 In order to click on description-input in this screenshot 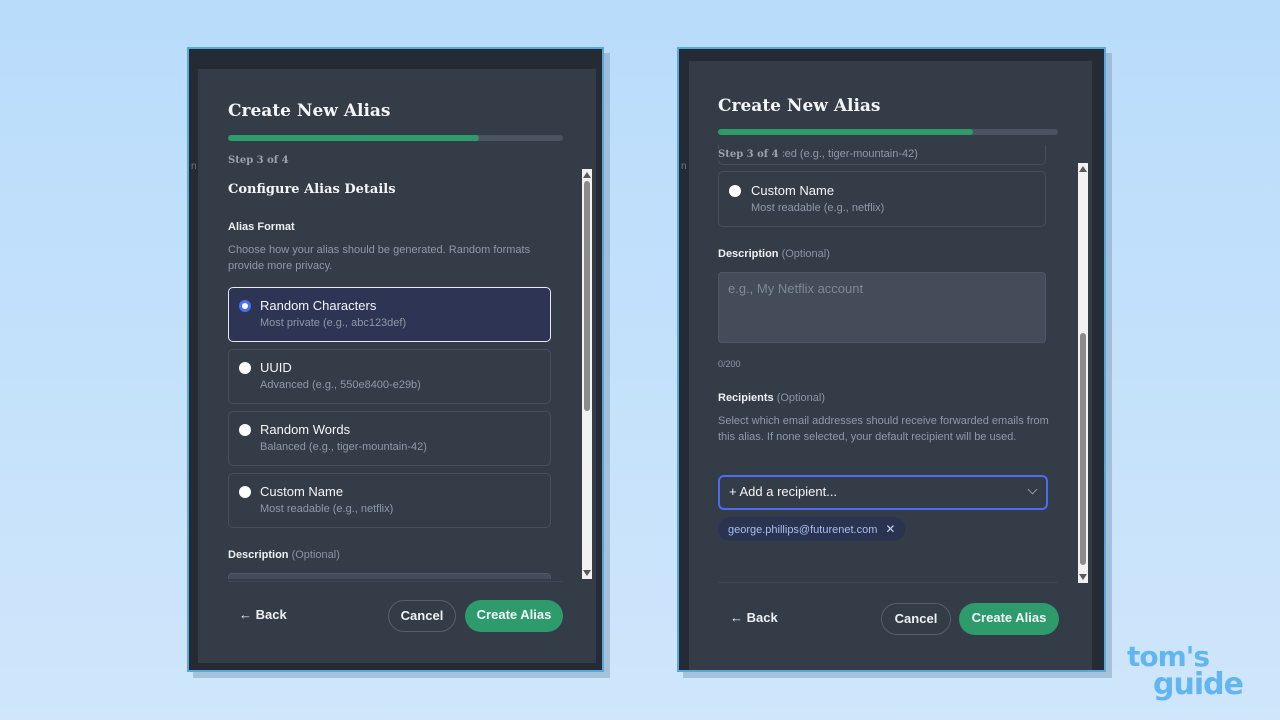, I will do `click(389, 576)`.